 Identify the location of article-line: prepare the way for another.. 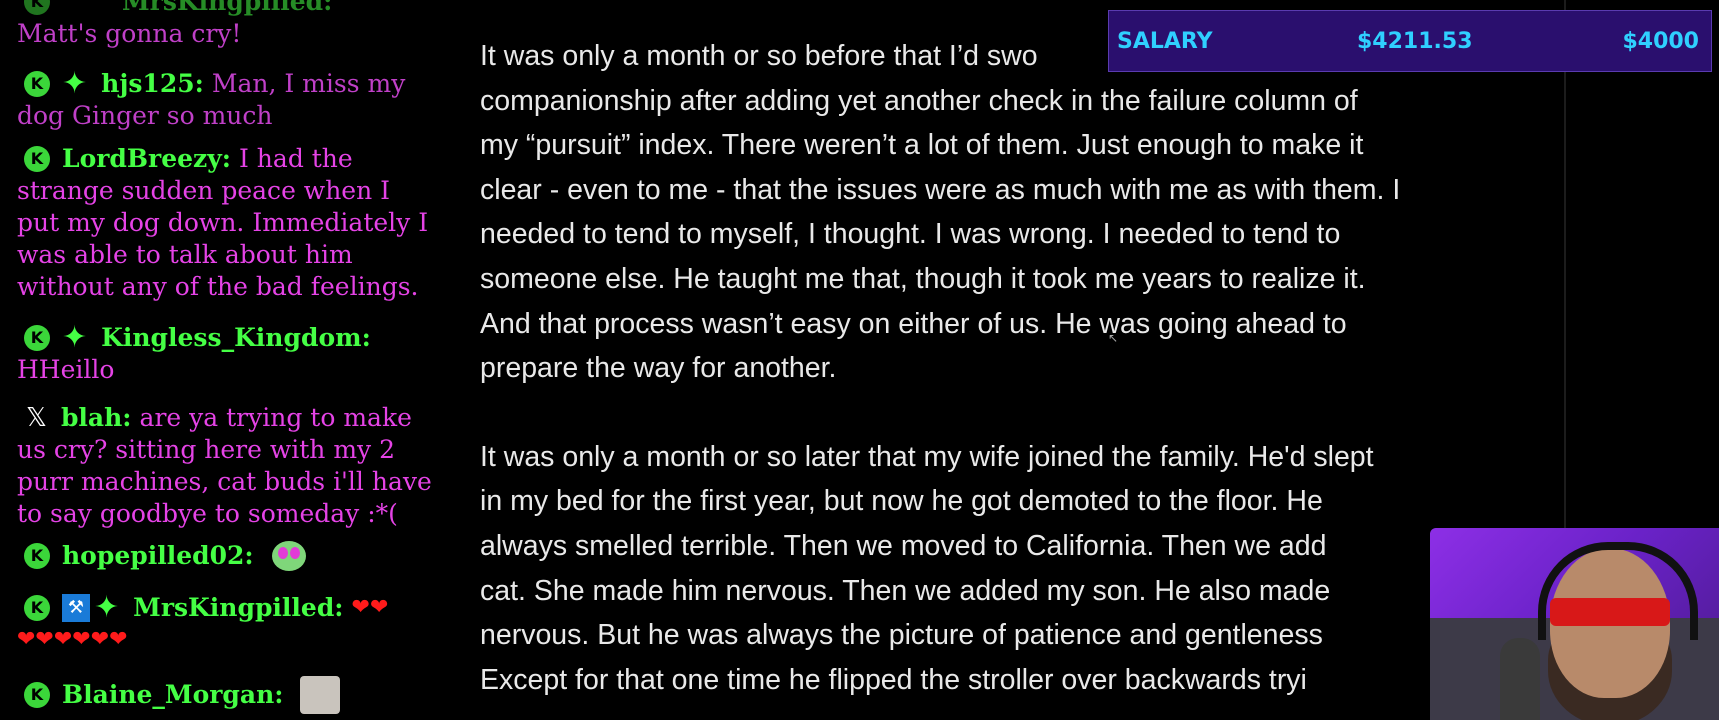
(658, 368).